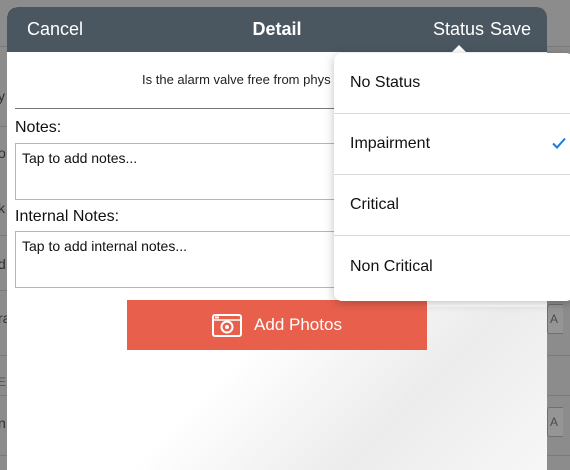  What do you see at coordinates (2, 96) in the screenshot?
I see `background-text-fragment: y` at bounding box center [2, 96].